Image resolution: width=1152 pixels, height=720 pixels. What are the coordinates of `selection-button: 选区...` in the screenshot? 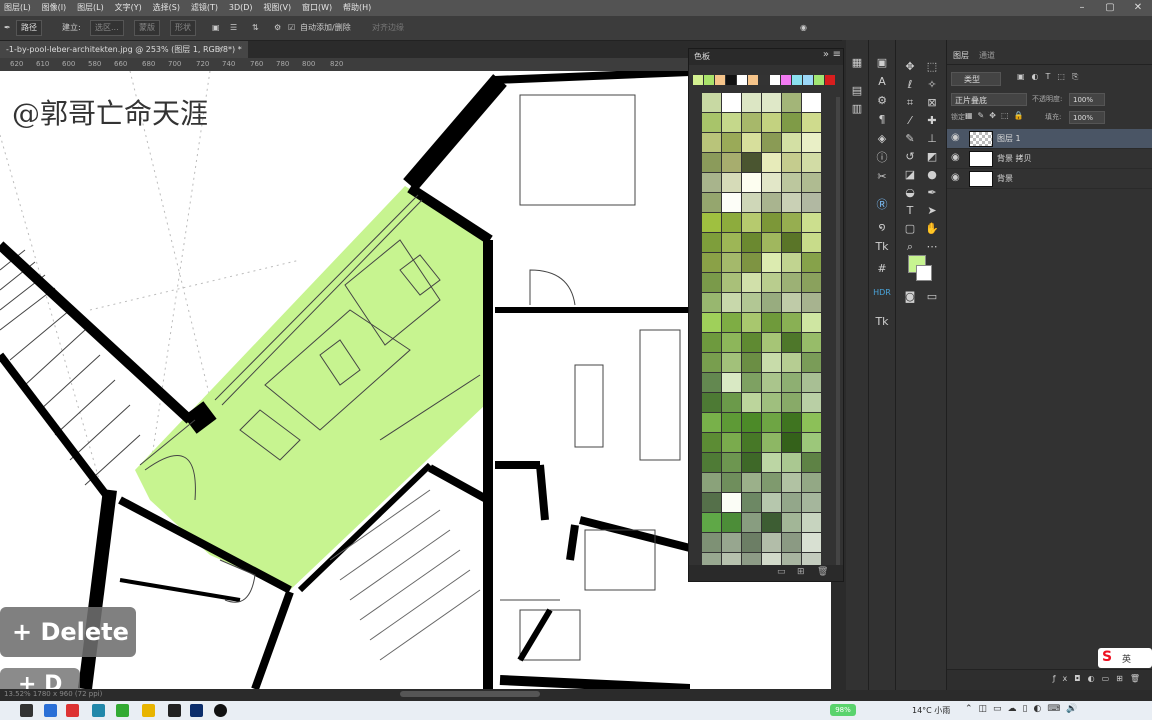 It's located at (107, 28).